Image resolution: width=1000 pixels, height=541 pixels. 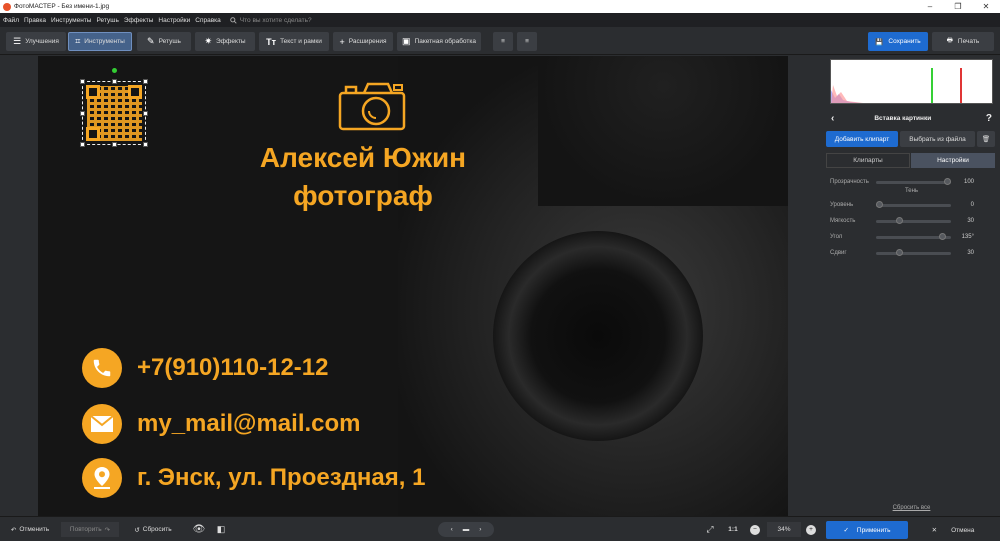 What do you see at coordinates (958, 6) in the screenshot?
I see `maximize-icon: ❐` at bounding box center [958, 6].